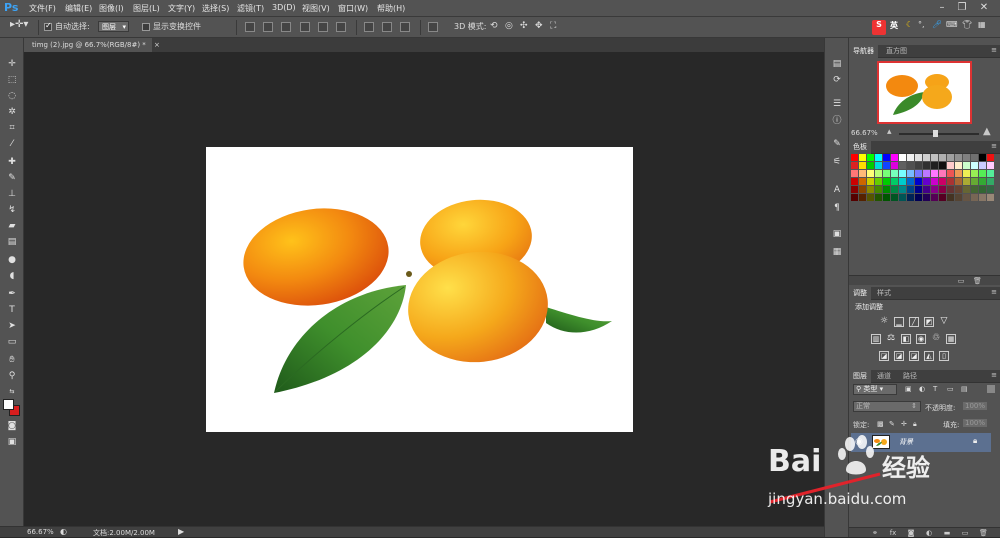  I want to click on shape-tool-icon: ▭, so click(12, 342).